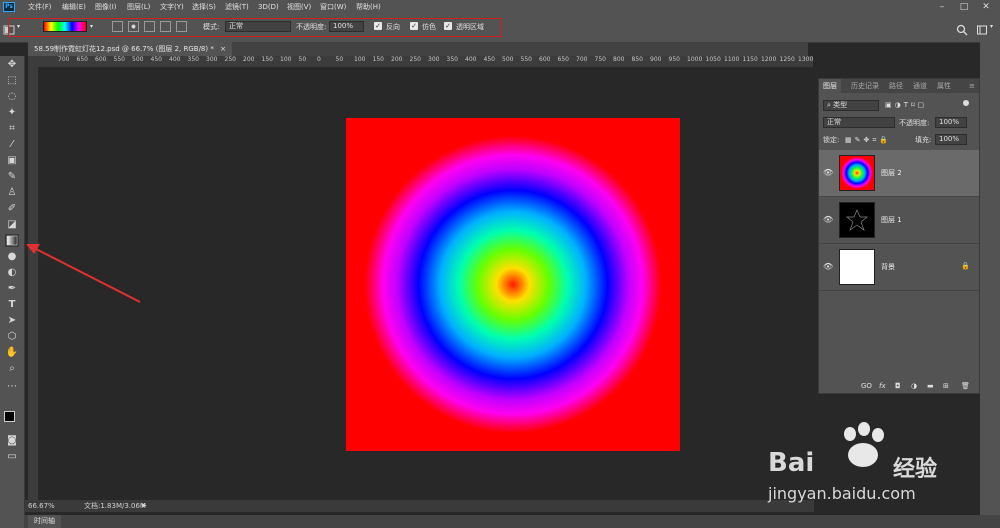  What do you see at coordinates (12, 64) in the screenshot?
I see `move-tool-icon: ✥` at bounding box center [12, 64].